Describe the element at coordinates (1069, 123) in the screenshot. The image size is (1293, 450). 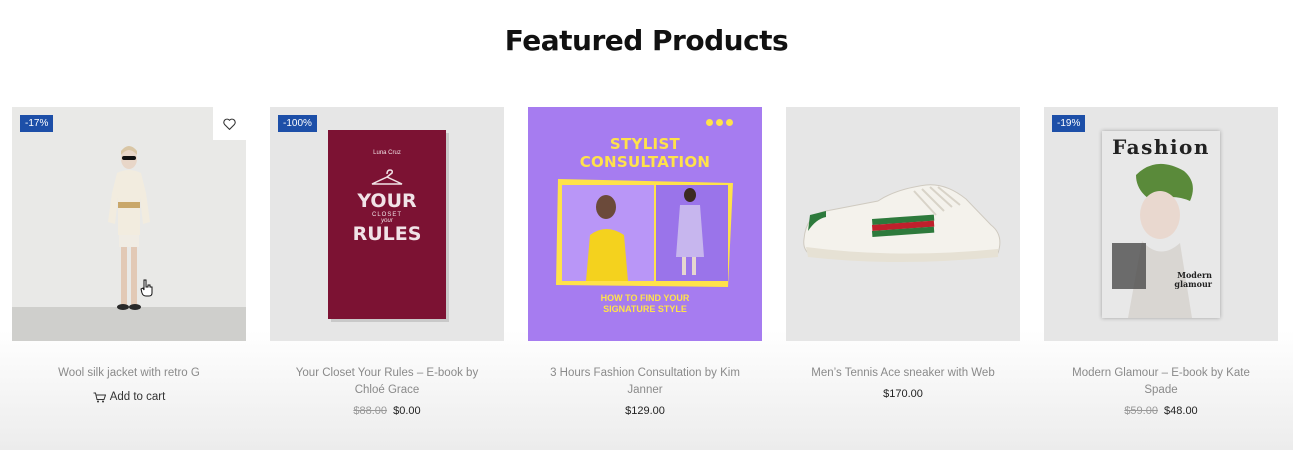
I see `discount-badge: -19%` at that location.